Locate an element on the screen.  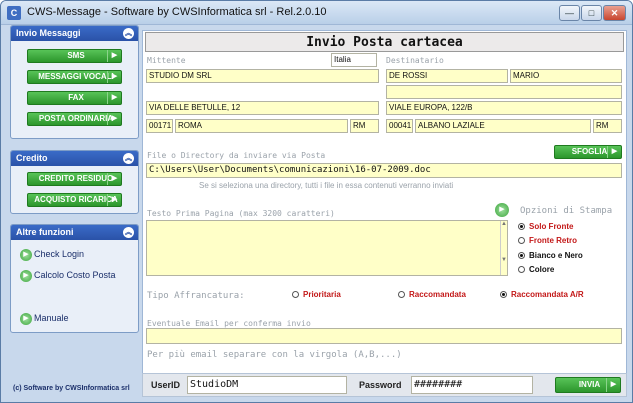
testo-label: Testo Prima Pagina (max 3200 caratteri) is located at coordinates (241, 213).